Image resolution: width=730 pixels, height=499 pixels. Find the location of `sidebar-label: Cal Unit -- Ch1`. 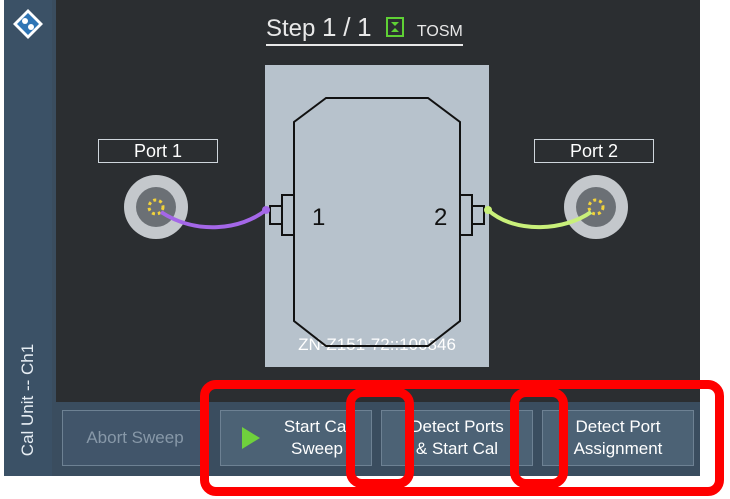

sidebar-label: Cal Unit -- Ch1 is located at coordinates (27, 400).